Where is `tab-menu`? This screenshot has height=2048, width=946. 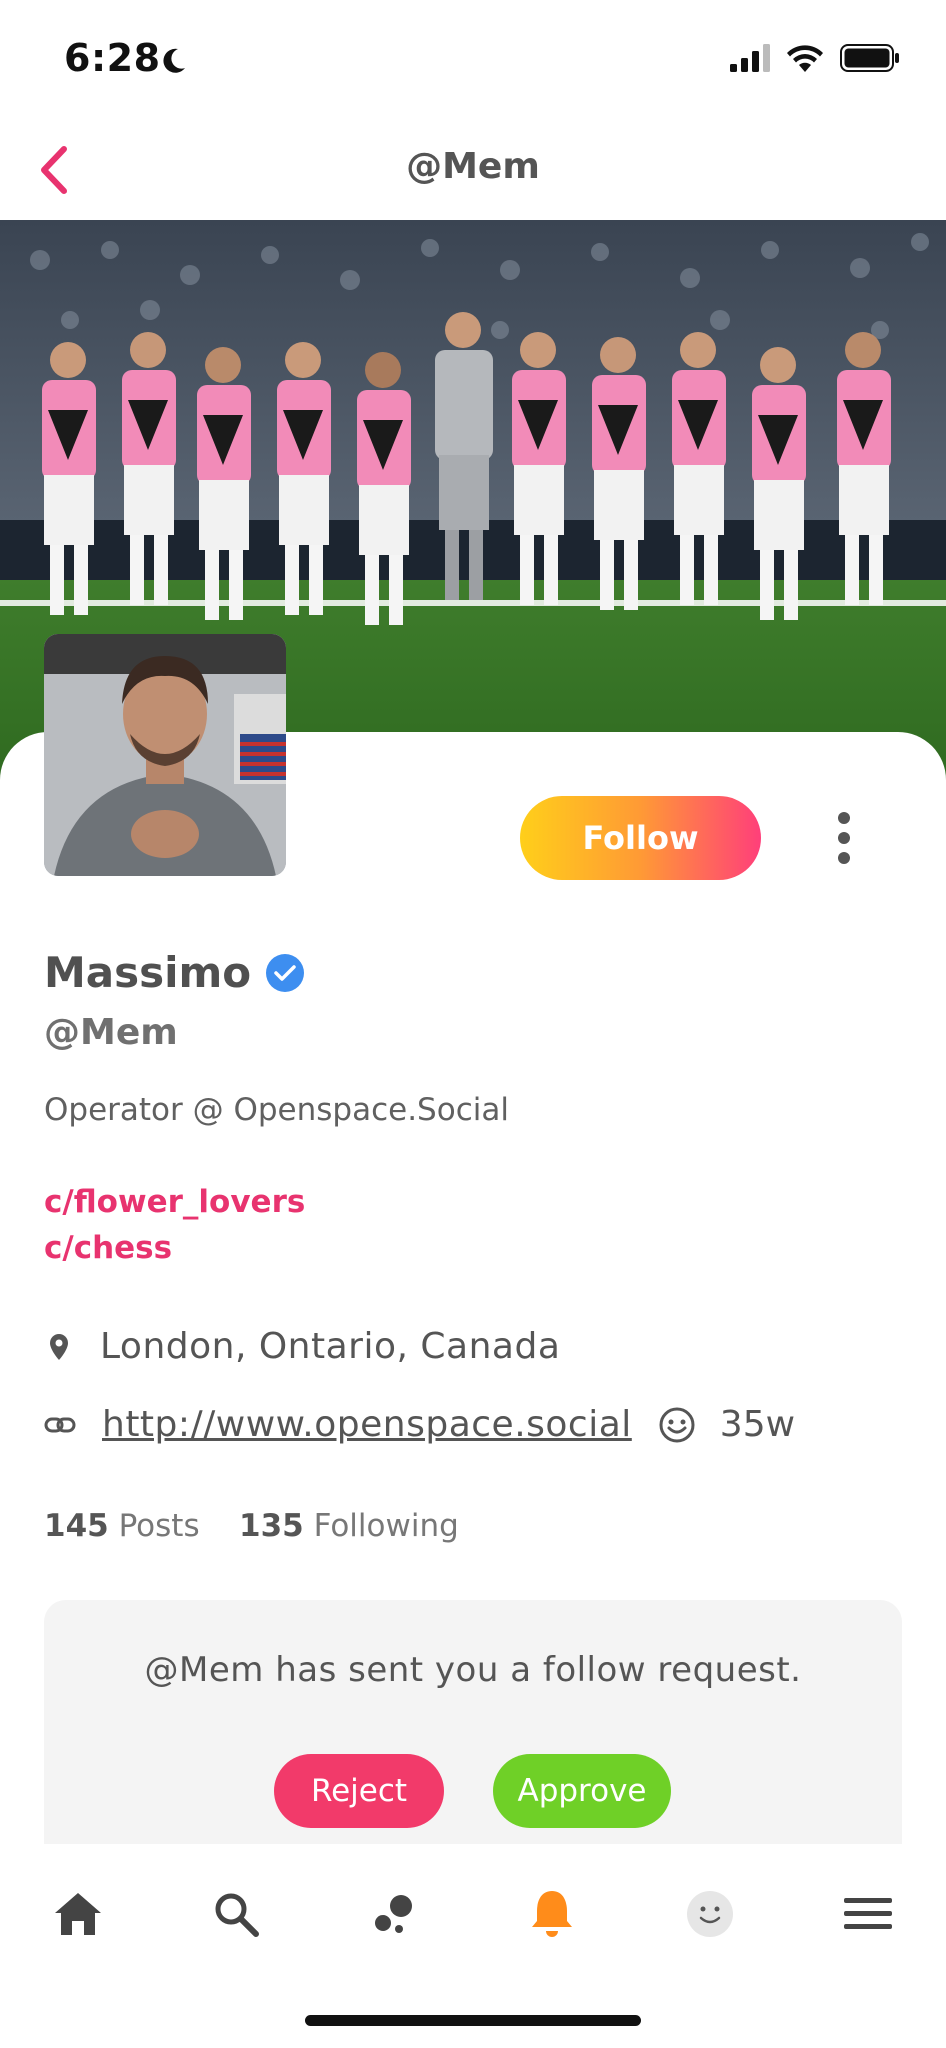
tab-menu is located at coordinates (868, 1914).